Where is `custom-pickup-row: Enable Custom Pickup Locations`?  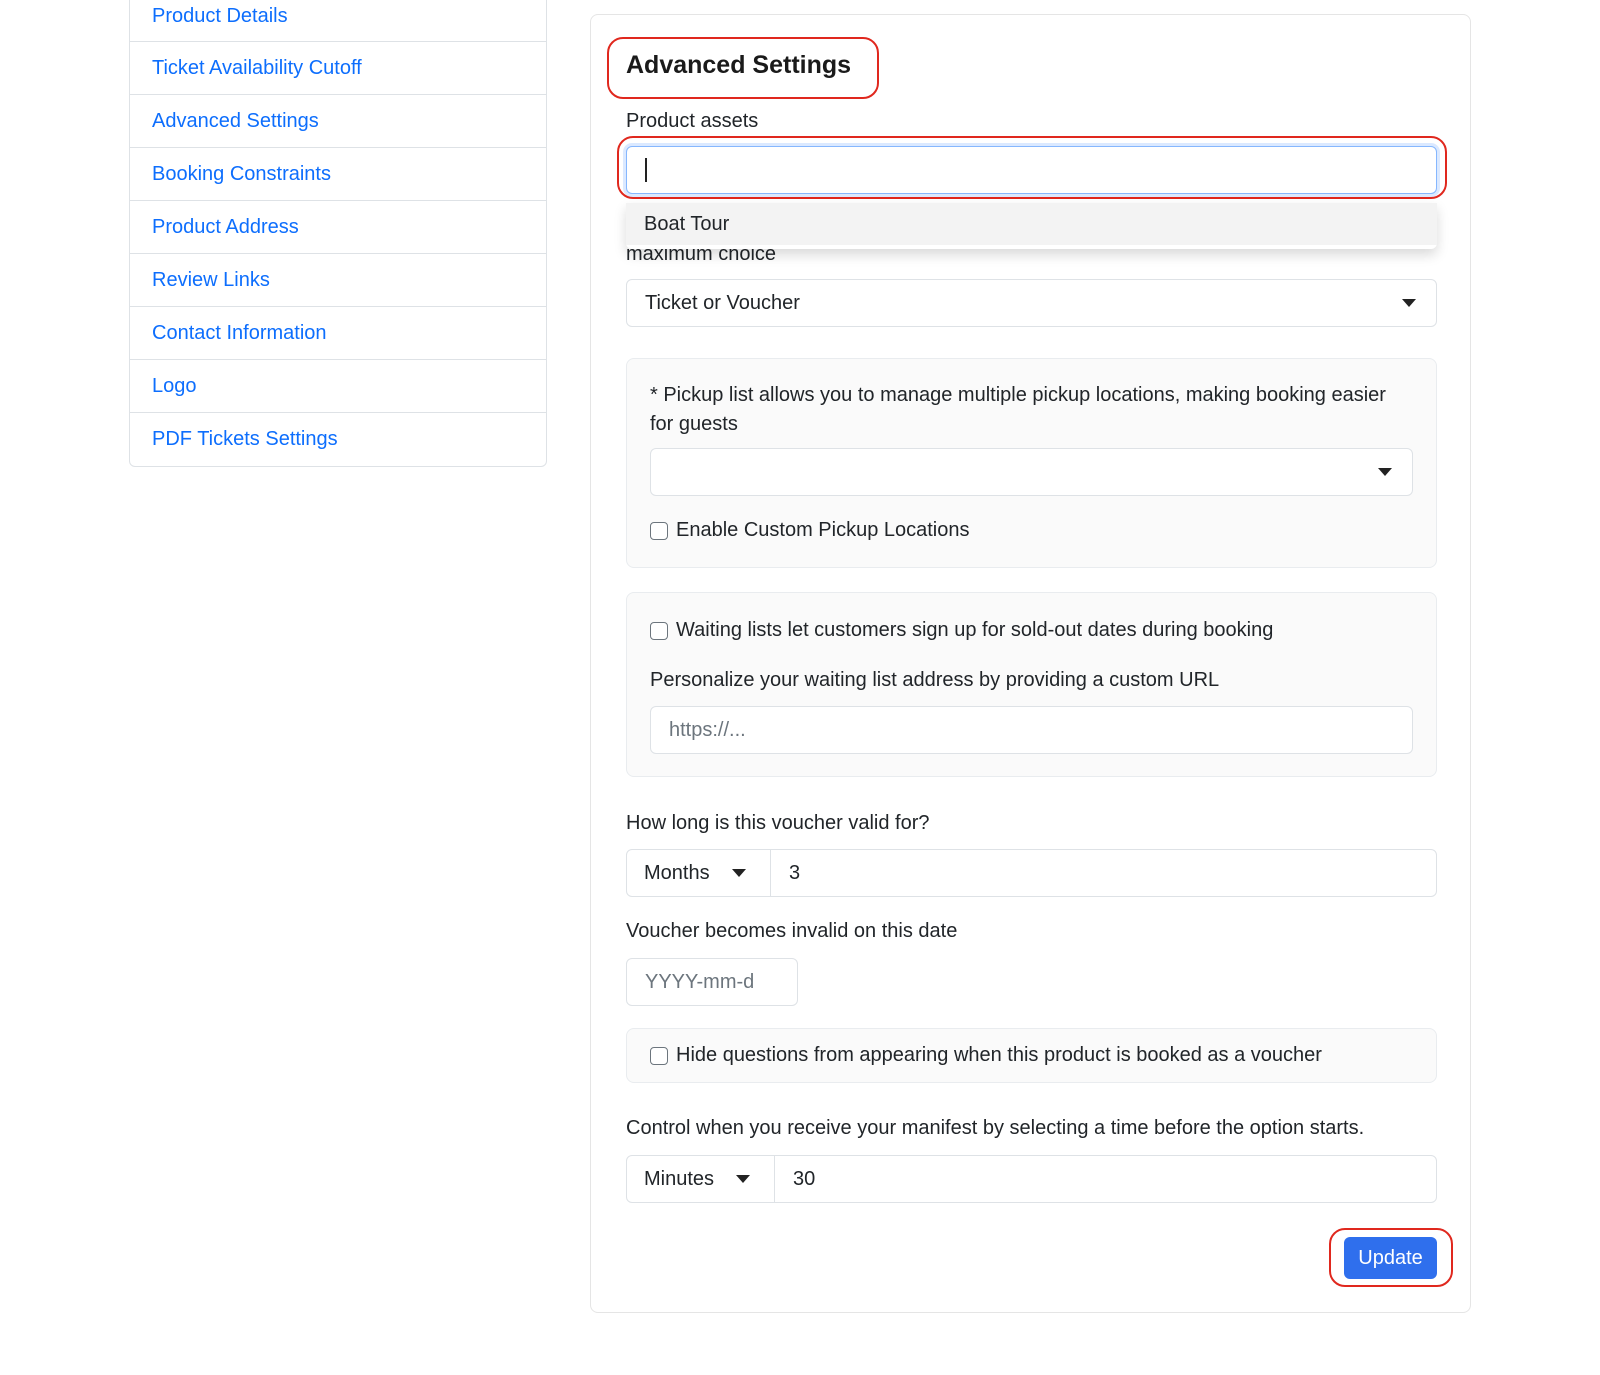 custom-pickup-row: Enable Custom Pickup Locations is located at coordinates (810, 530).